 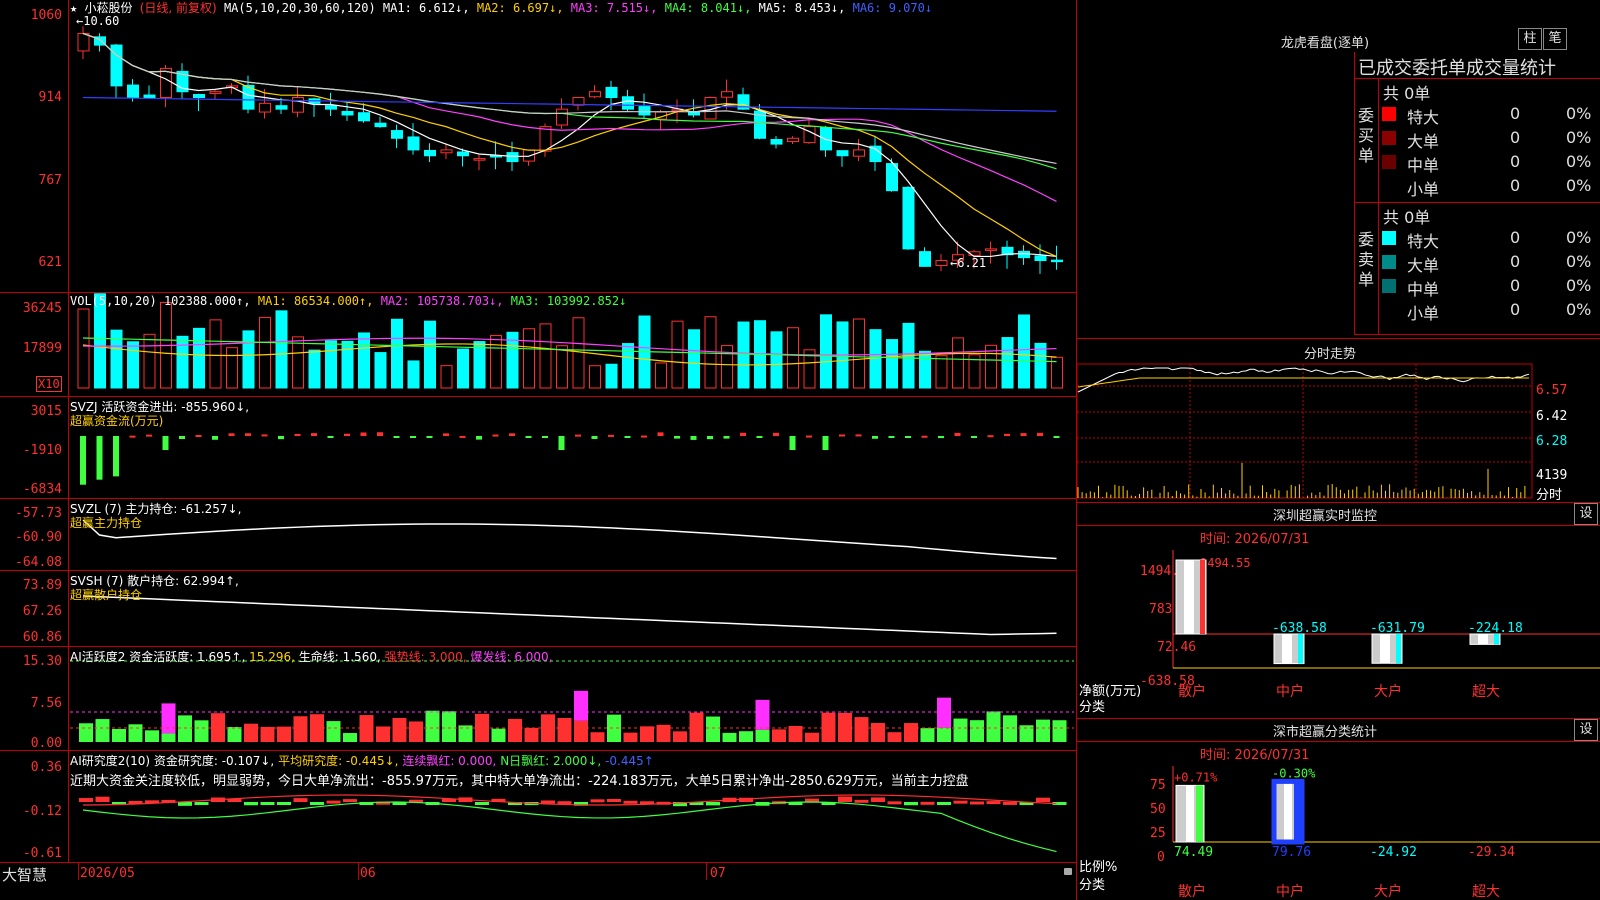 What do you see at coordinates (1196, 777) in the screenshot?
I see `category-top-label: +0.71%` at bounding box center [1196, 777].